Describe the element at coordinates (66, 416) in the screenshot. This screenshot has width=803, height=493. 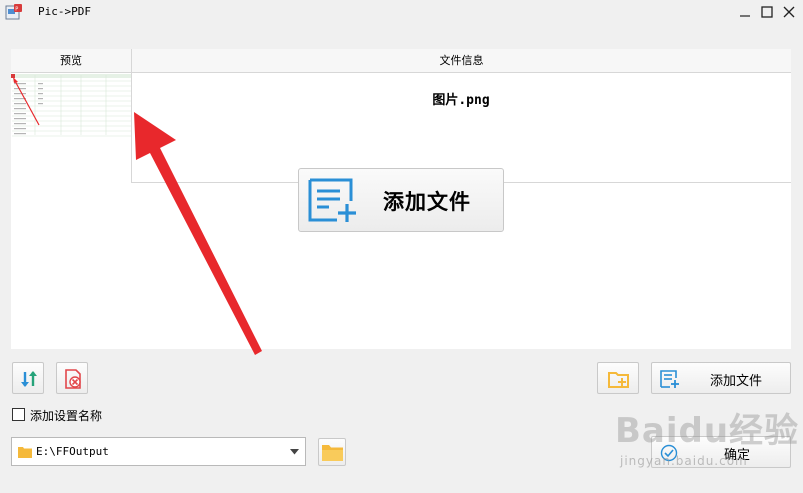
I see `add-setting-name-label: 添加设置名称` at that location.